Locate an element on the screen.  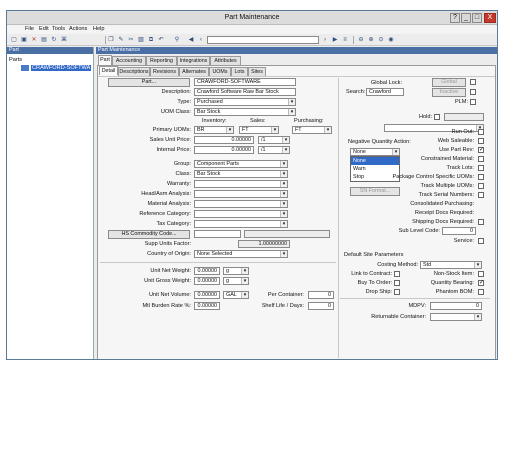
package-control-uoms-checkbox is located at coordinates (481, 177).